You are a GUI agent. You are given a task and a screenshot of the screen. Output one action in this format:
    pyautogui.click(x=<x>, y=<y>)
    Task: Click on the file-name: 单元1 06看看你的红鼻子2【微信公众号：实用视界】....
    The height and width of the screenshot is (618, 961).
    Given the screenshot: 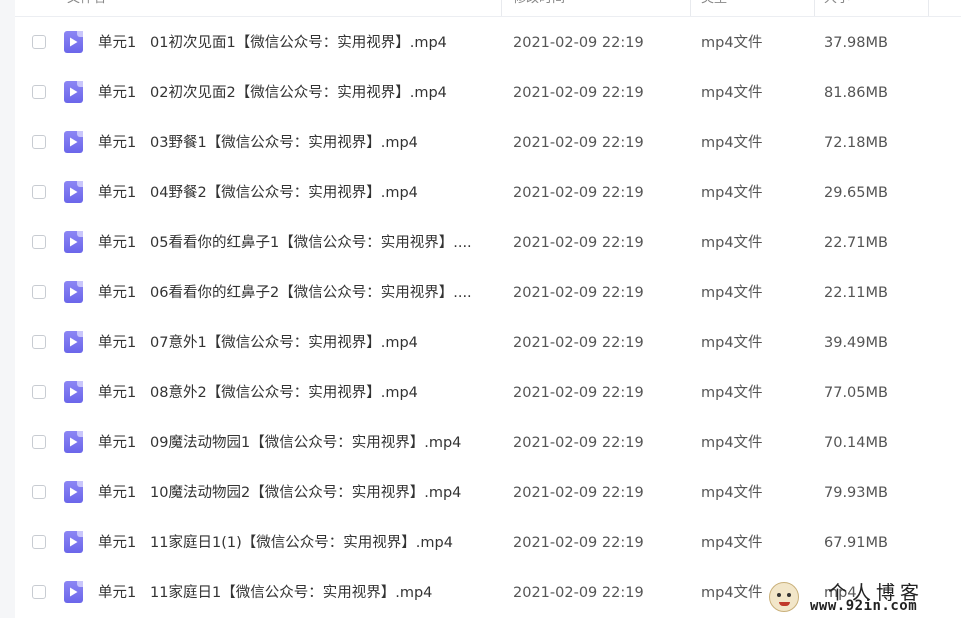 What is the action you would take?
    pyautogui.click(x=298, y=293)
    